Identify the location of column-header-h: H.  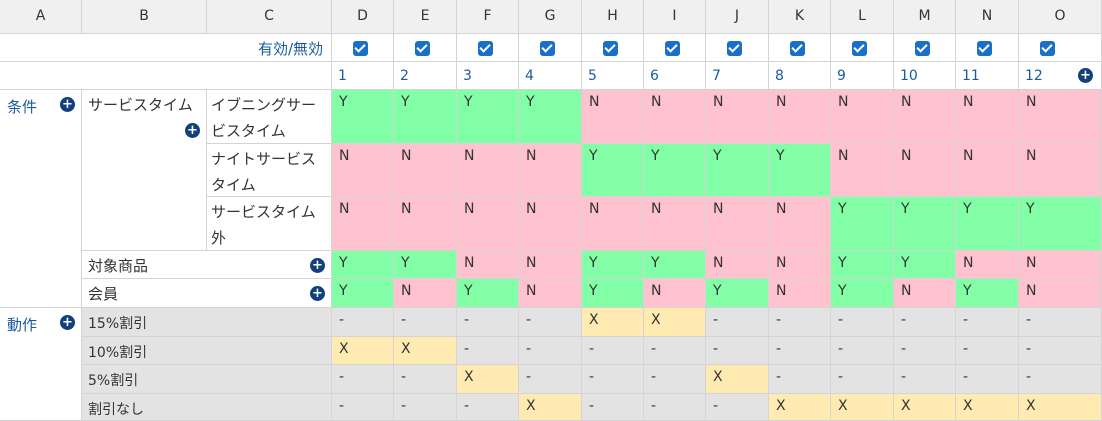
(613, 17).